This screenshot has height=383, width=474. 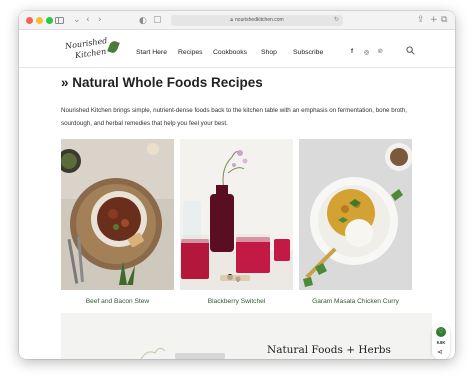 What do you see at coordinates (183, 353) in the screenshot?
I see `promo-image` at bounding box center [183, 353].